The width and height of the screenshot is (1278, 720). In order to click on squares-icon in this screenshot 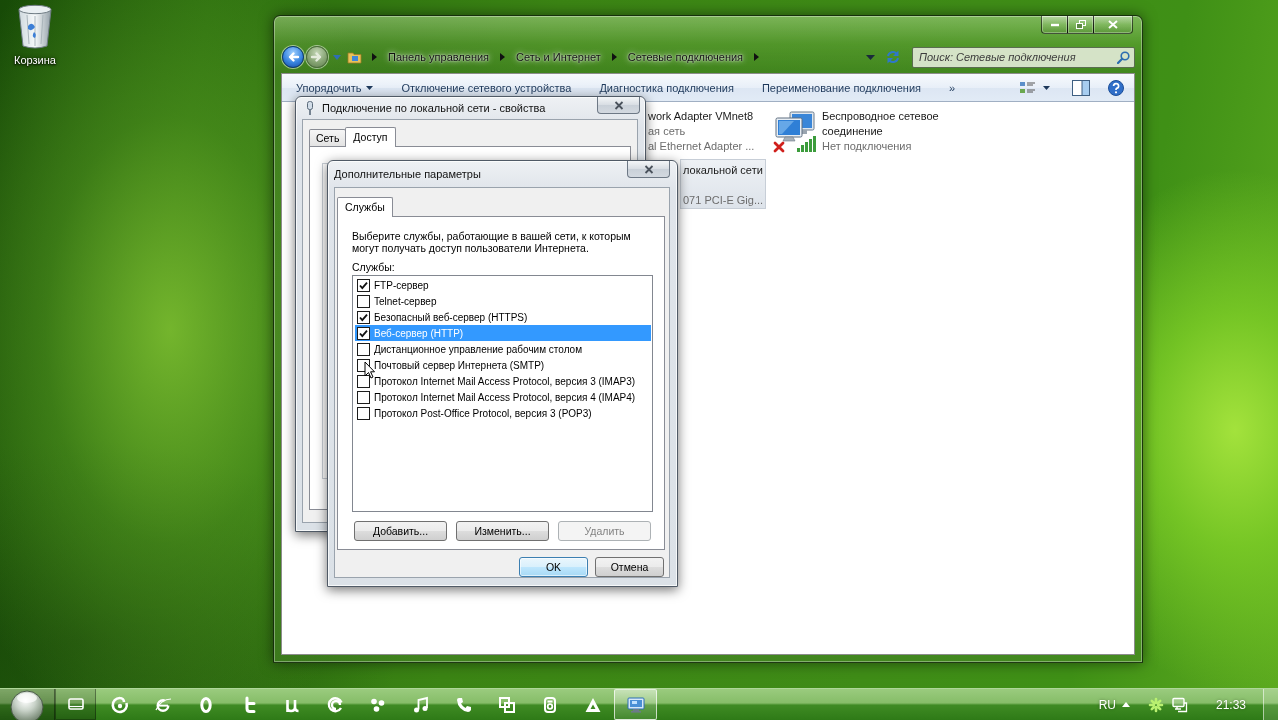, I will do `click(506, 704)`.